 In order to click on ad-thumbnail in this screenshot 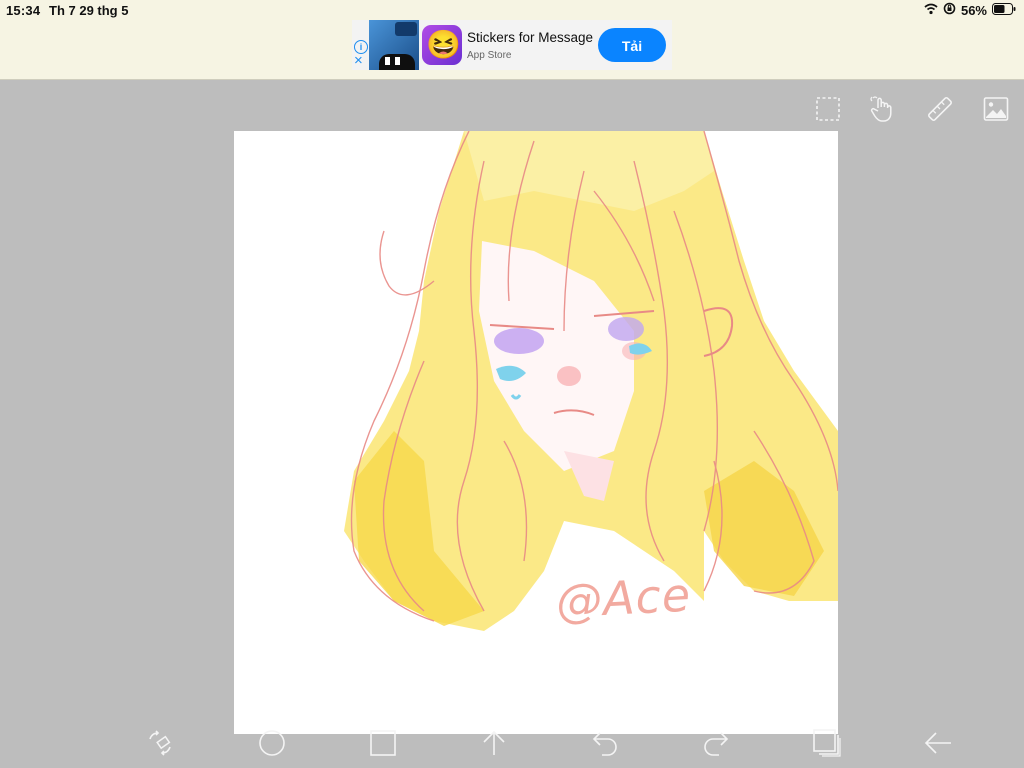, I will do `click(394, 45)`.